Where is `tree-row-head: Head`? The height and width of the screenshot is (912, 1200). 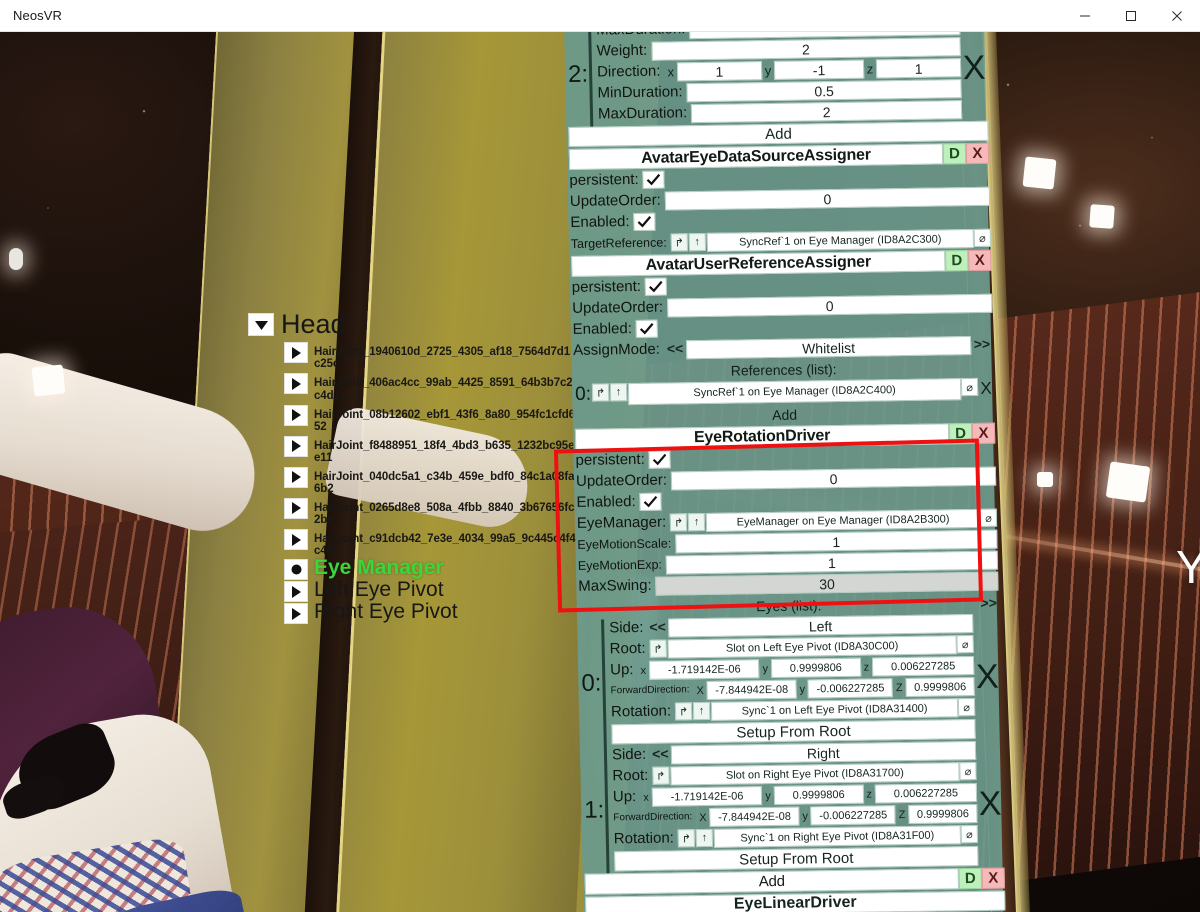
tree-row-head: Head is located at coordinates (418, 324).